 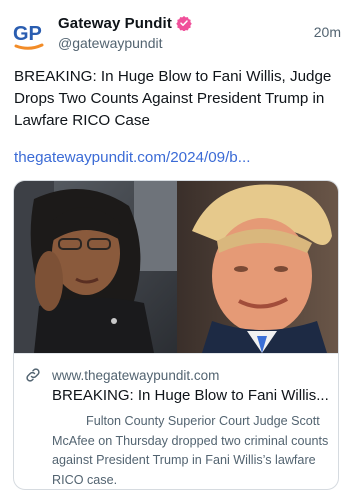 I want to click on gp-logo-icon: GP, so click(x=28, y=36).